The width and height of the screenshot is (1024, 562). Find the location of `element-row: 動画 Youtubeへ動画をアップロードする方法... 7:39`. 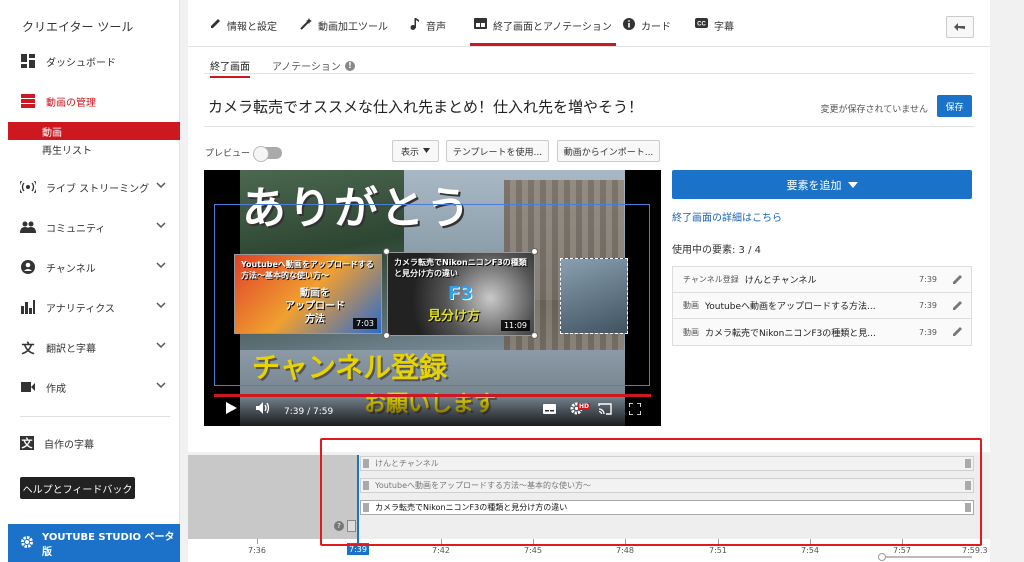

element-row: 動画 Youtubeへ動画をアップロードする方法... 7:39 is located at coordinates (822, 306).